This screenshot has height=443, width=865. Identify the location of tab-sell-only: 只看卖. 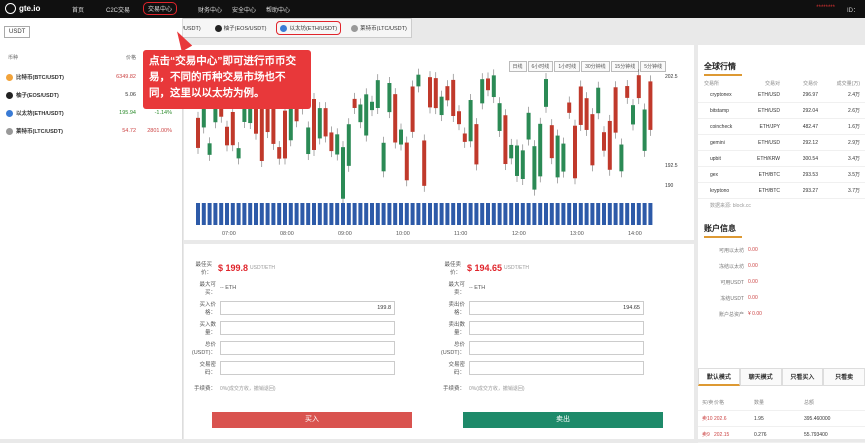
(844, 377).